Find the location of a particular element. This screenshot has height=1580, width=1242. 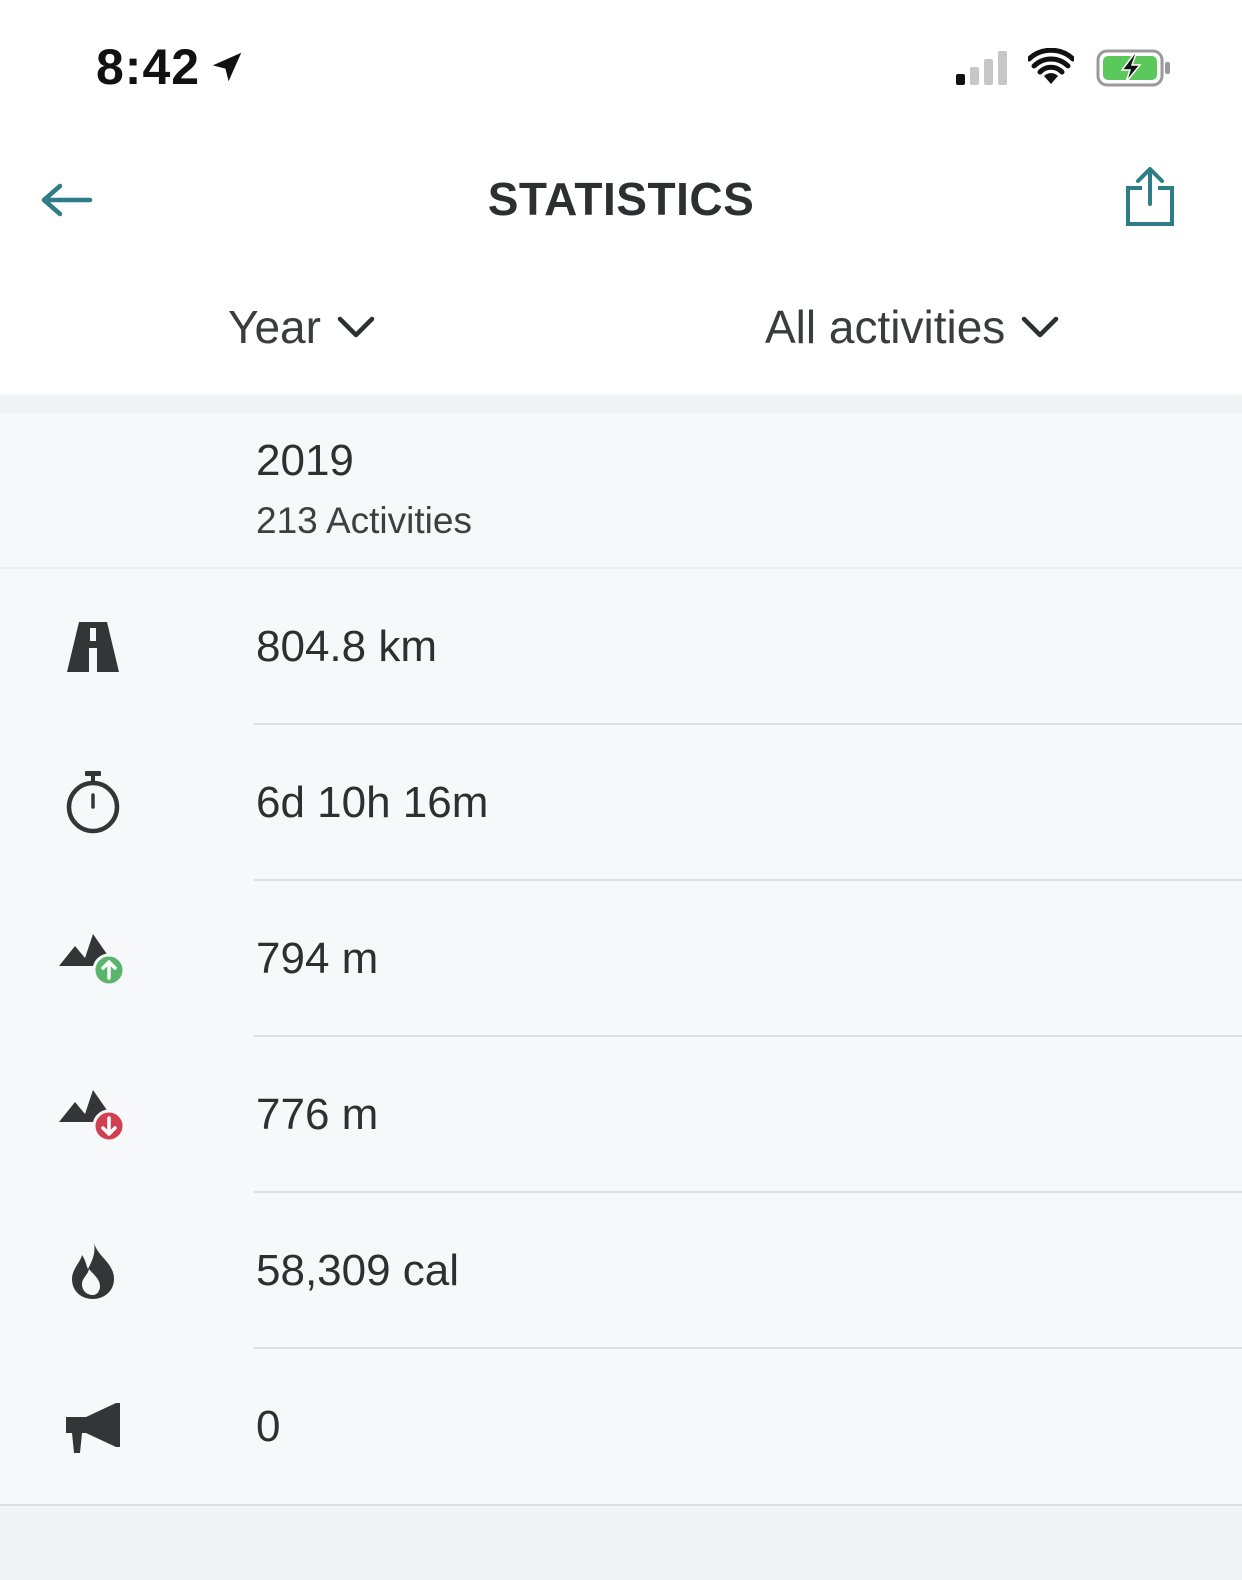

megaphone-icon is located at coordinates (93, 1427).